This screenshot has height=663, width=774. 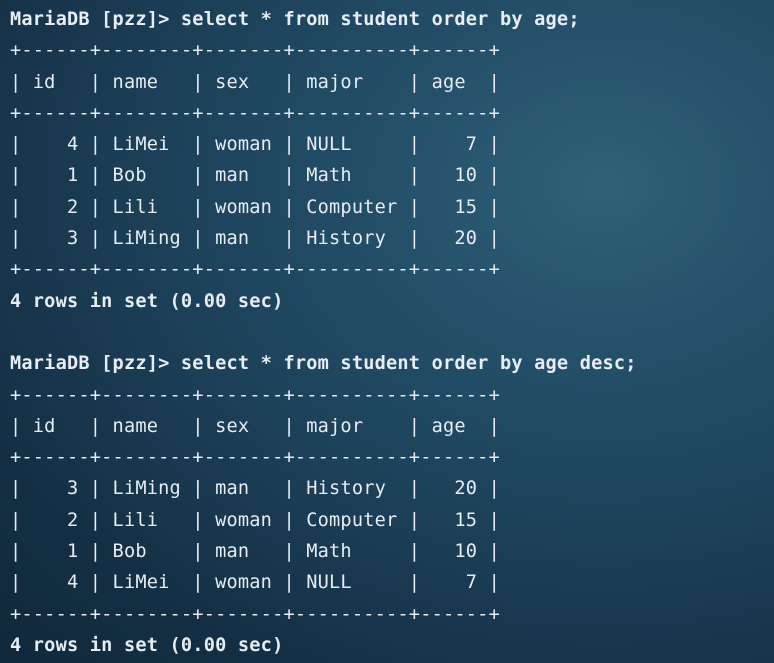 What do you see at coordinates (255, 145) in the screenshot?
I see `query-1-table-row: | 4 | LiMei | woman | NULL | 7 |` at bounding box center [255, 145].